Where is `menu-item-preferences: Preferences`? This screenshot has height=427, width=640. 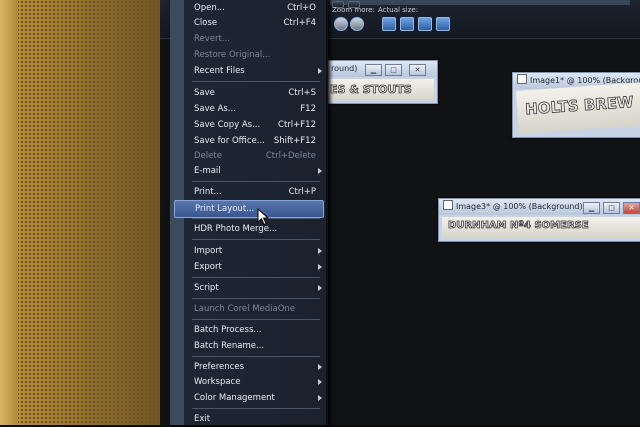
menu-item-preferences: Preferences is located at coordinates (254, 367).